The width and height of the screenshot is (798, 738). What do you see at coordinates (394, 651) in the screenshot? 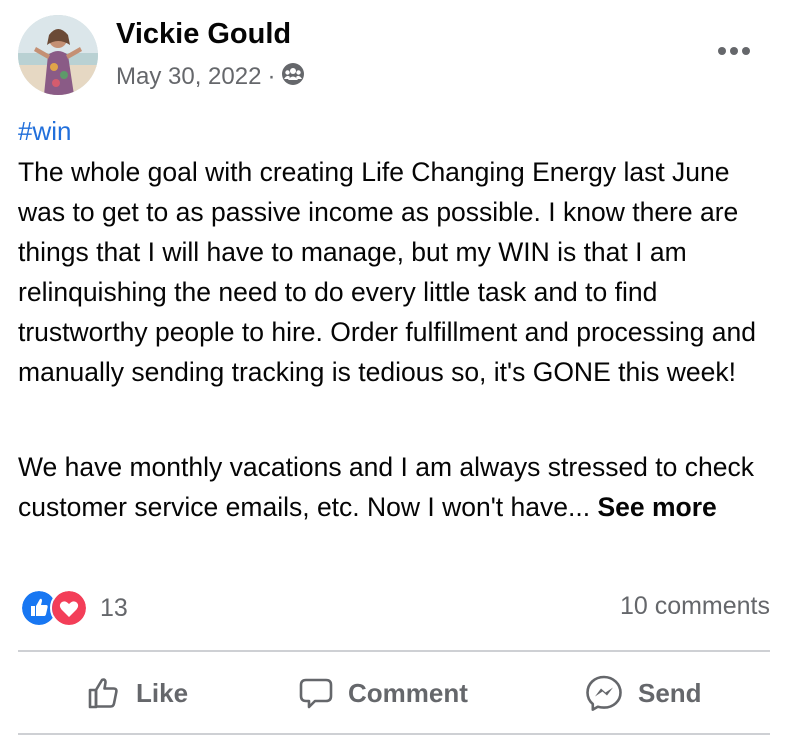
I see `divider-top` at bounding box center [394, 651].